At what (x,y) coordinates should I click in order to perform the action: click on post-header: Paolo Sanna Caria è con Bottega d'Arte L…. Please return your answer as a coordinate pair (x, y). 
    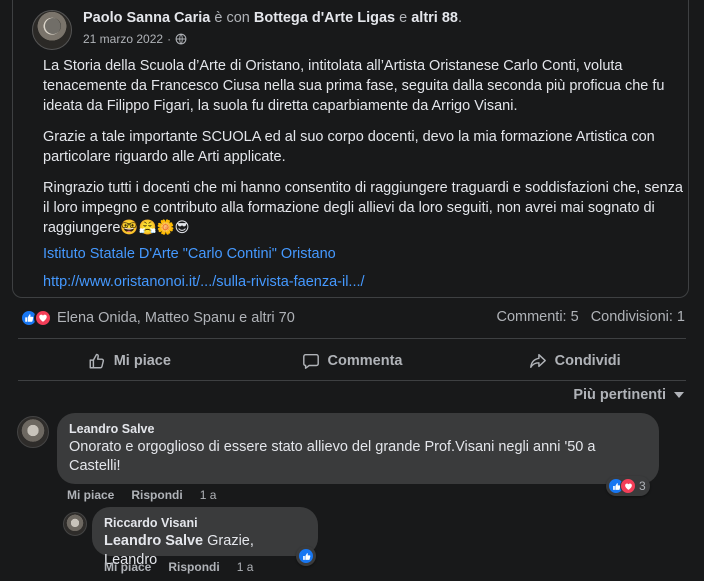
    Looking at the image, I should click on (272, 18).